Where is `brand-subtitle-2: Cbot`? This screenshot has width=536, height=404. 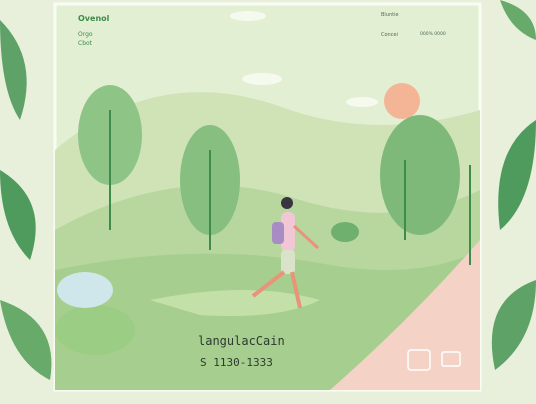 brand-subtitle-2: Cbot is located at coordinates (85, 43).